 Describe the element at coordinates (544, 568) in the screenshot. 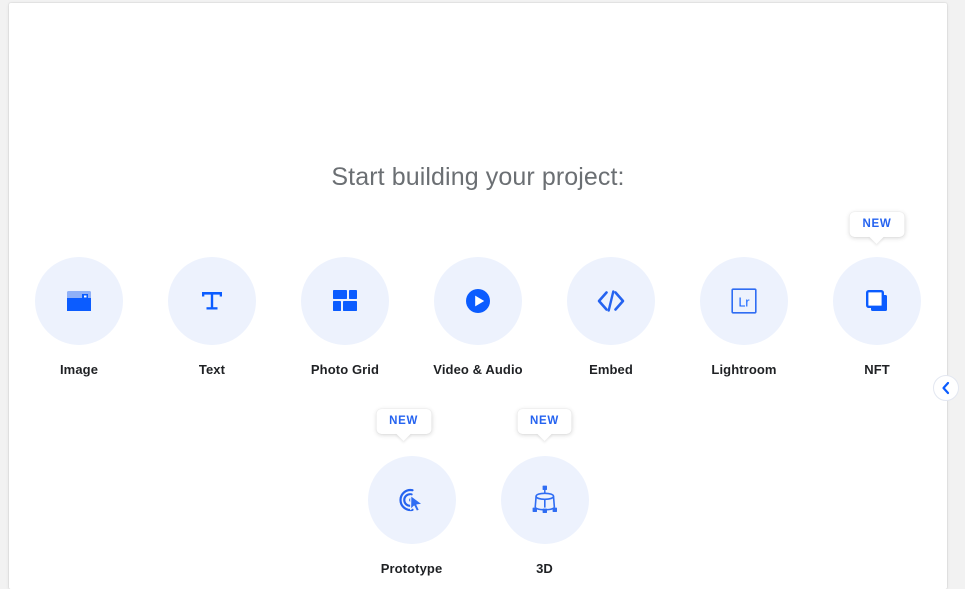

I see `block-tile-label: 3D` at that location.